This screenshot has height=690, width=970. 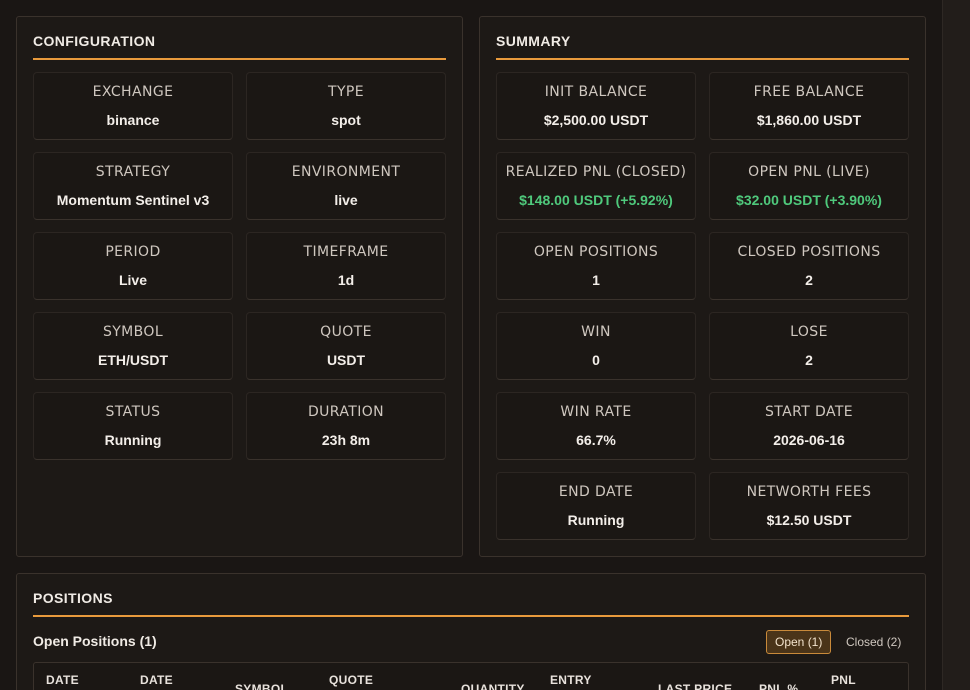 I want to click on card-label: ENVIRONMENT, so click(x=346, y=172).